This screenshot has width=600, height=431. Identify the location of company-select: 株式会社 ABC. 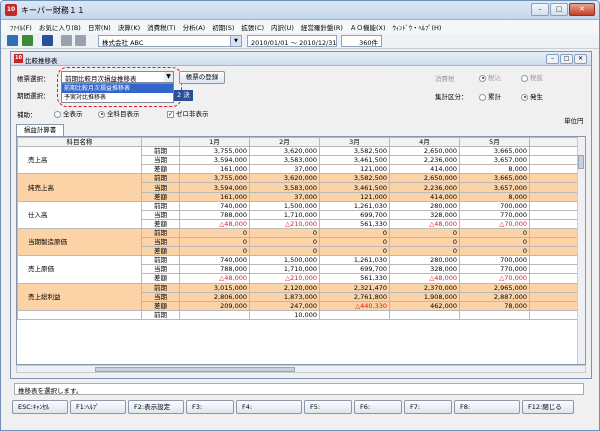
(170, 41).